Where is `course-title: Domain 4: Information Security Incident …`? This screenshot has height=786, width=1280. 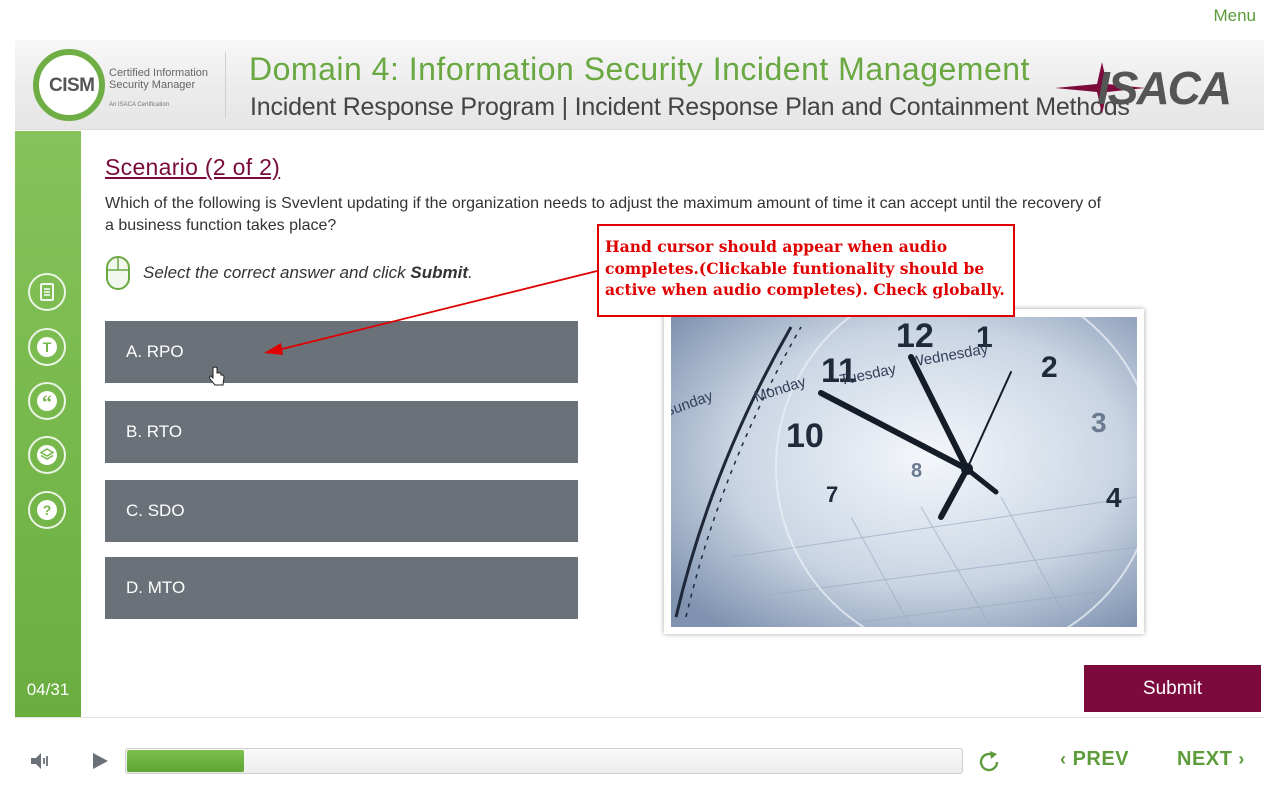
course-title: Domain 4: Information Security Incident … is located at coordinates (639, 69).